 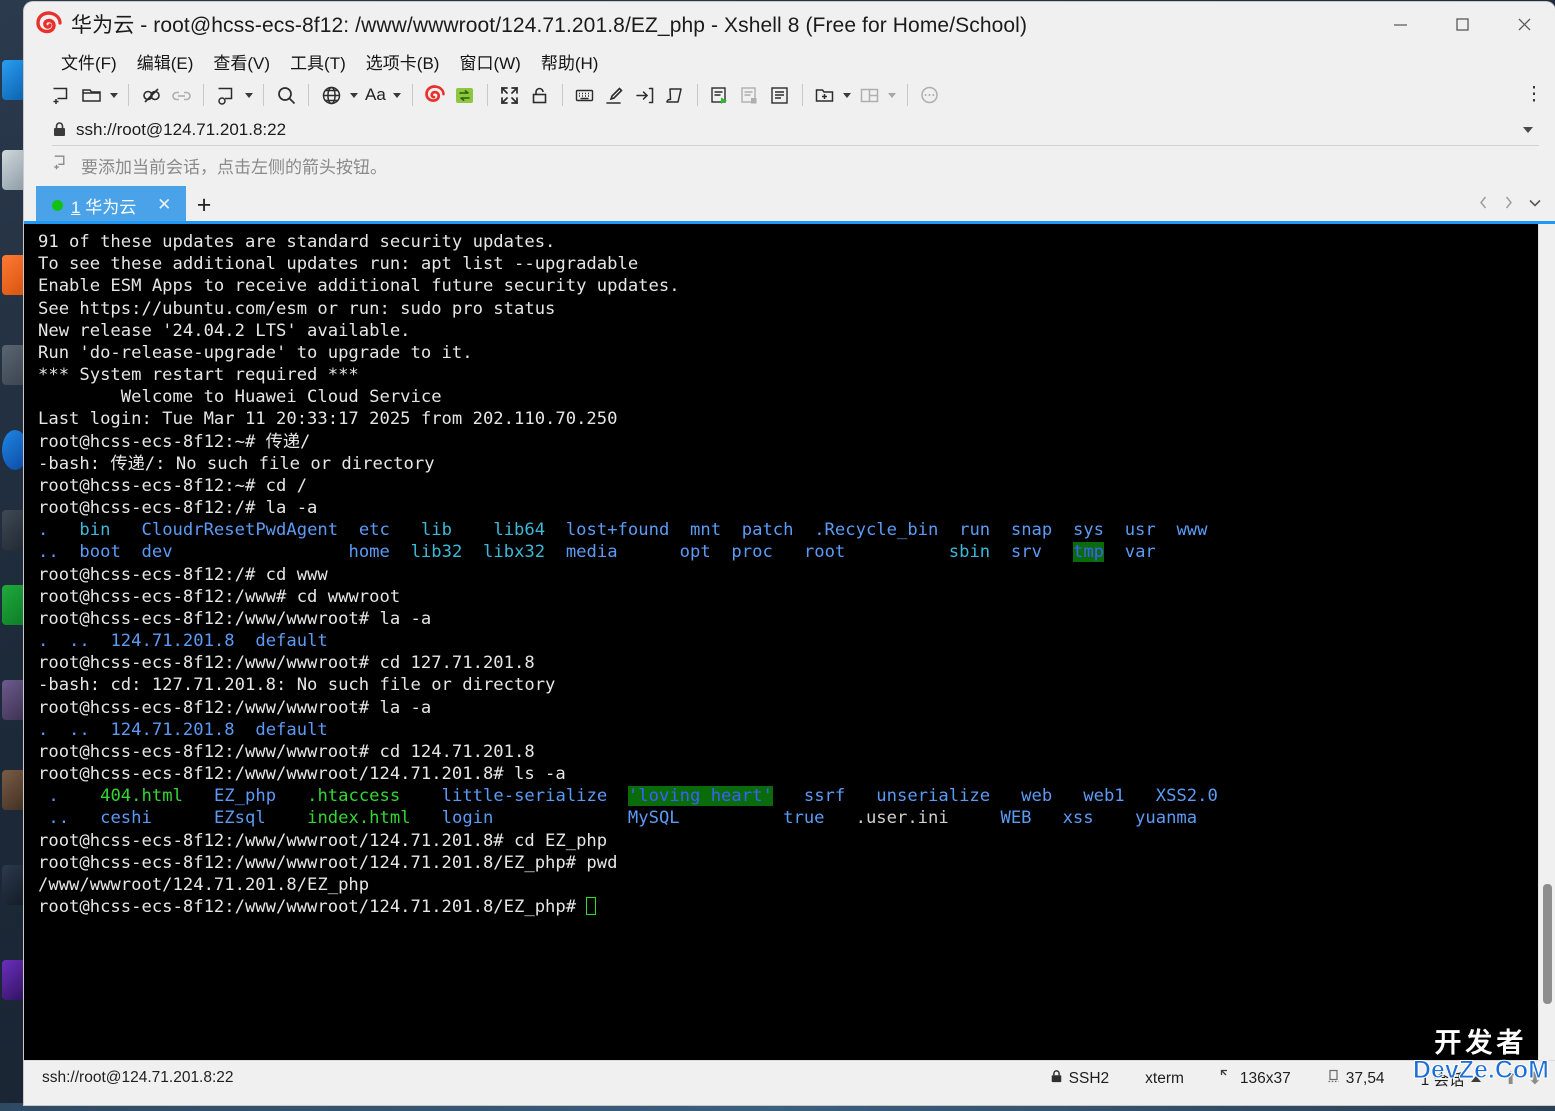 What do you see at coordinates (788, 486) in the screenshot?
I see `terminal-line: root@hcss-ecs-8f12:~# cd /` at bounding box center [788, 486].